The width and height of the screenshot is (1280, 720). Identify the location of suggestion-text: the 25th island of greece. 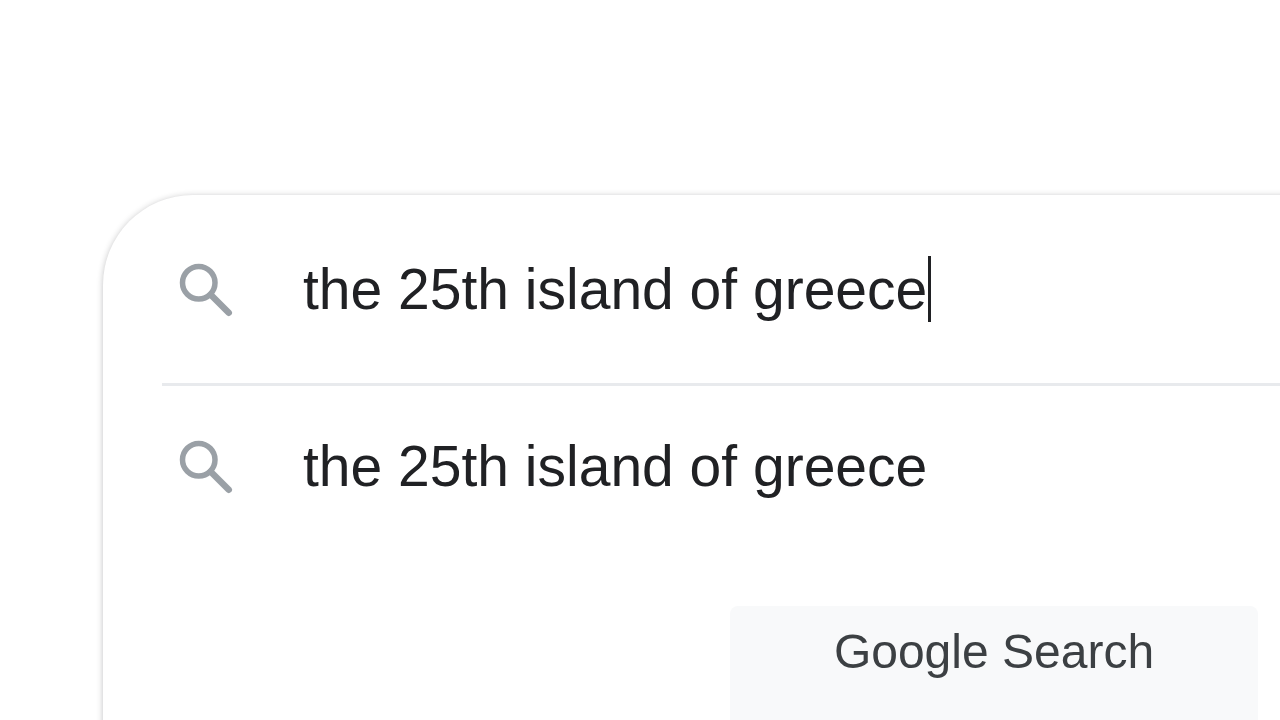
(615, 466).